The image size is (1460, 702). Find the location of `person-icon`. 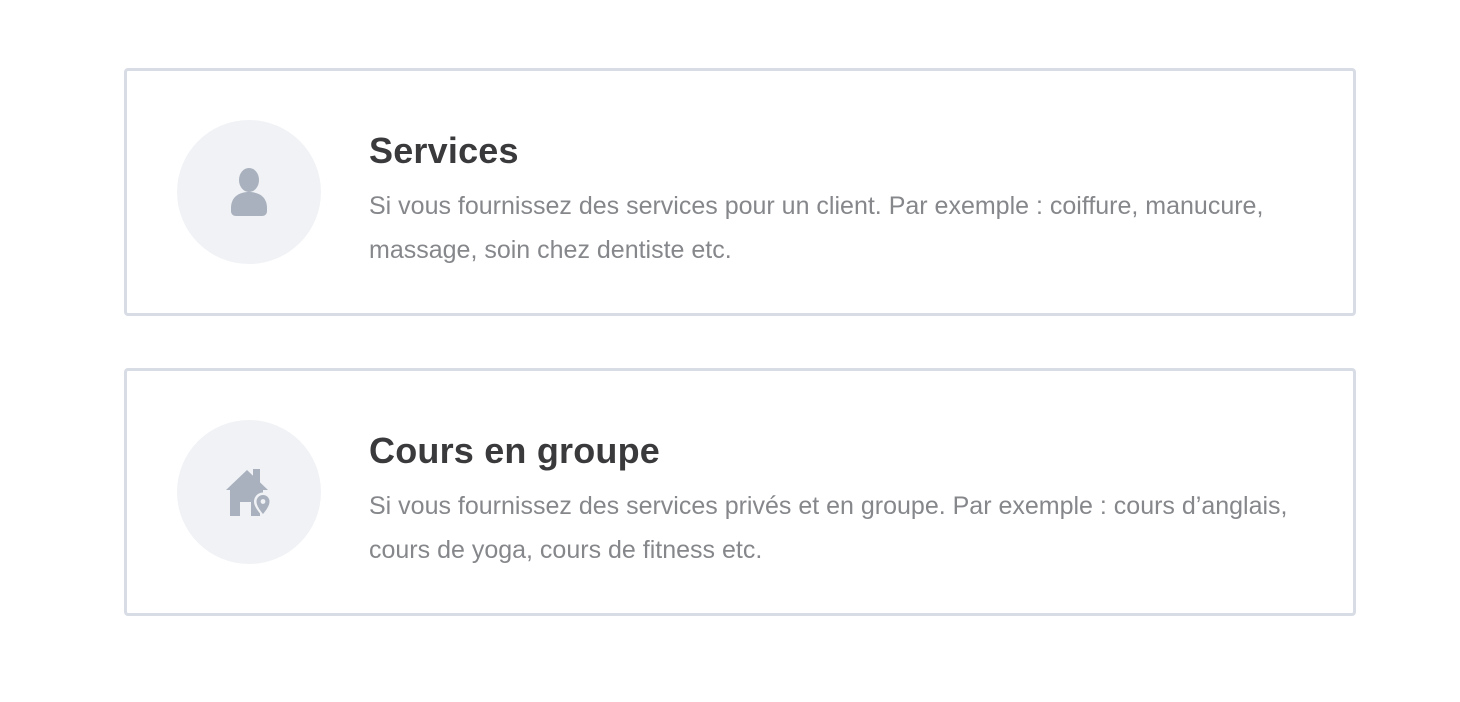

person-icon is located at coordinates (249, 192).